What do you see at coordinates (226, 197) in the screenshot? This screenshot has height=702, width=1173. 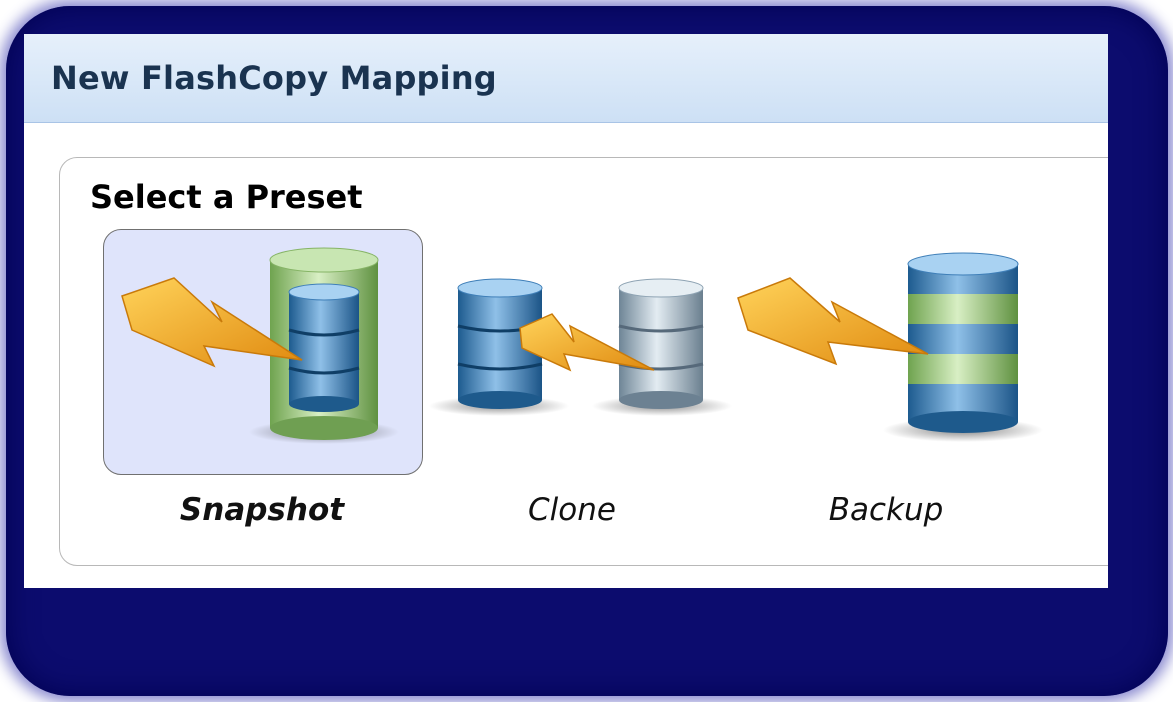 I see `preset-group-label: Select a Preset` at bounding box center [226, 197].